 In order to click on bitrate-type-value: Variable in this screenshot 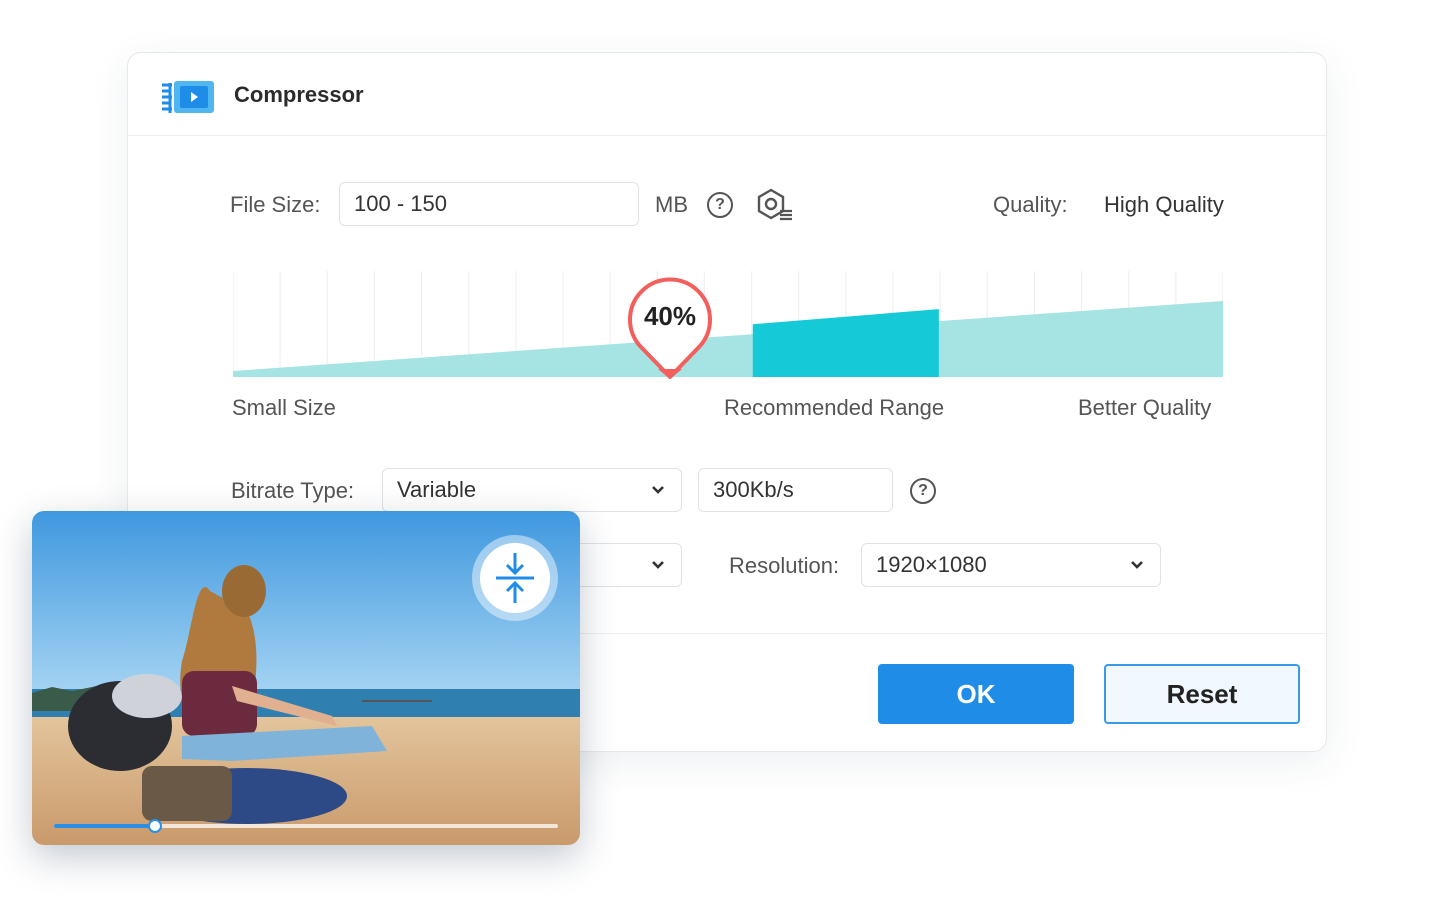, I will do `click(437, 489)`.